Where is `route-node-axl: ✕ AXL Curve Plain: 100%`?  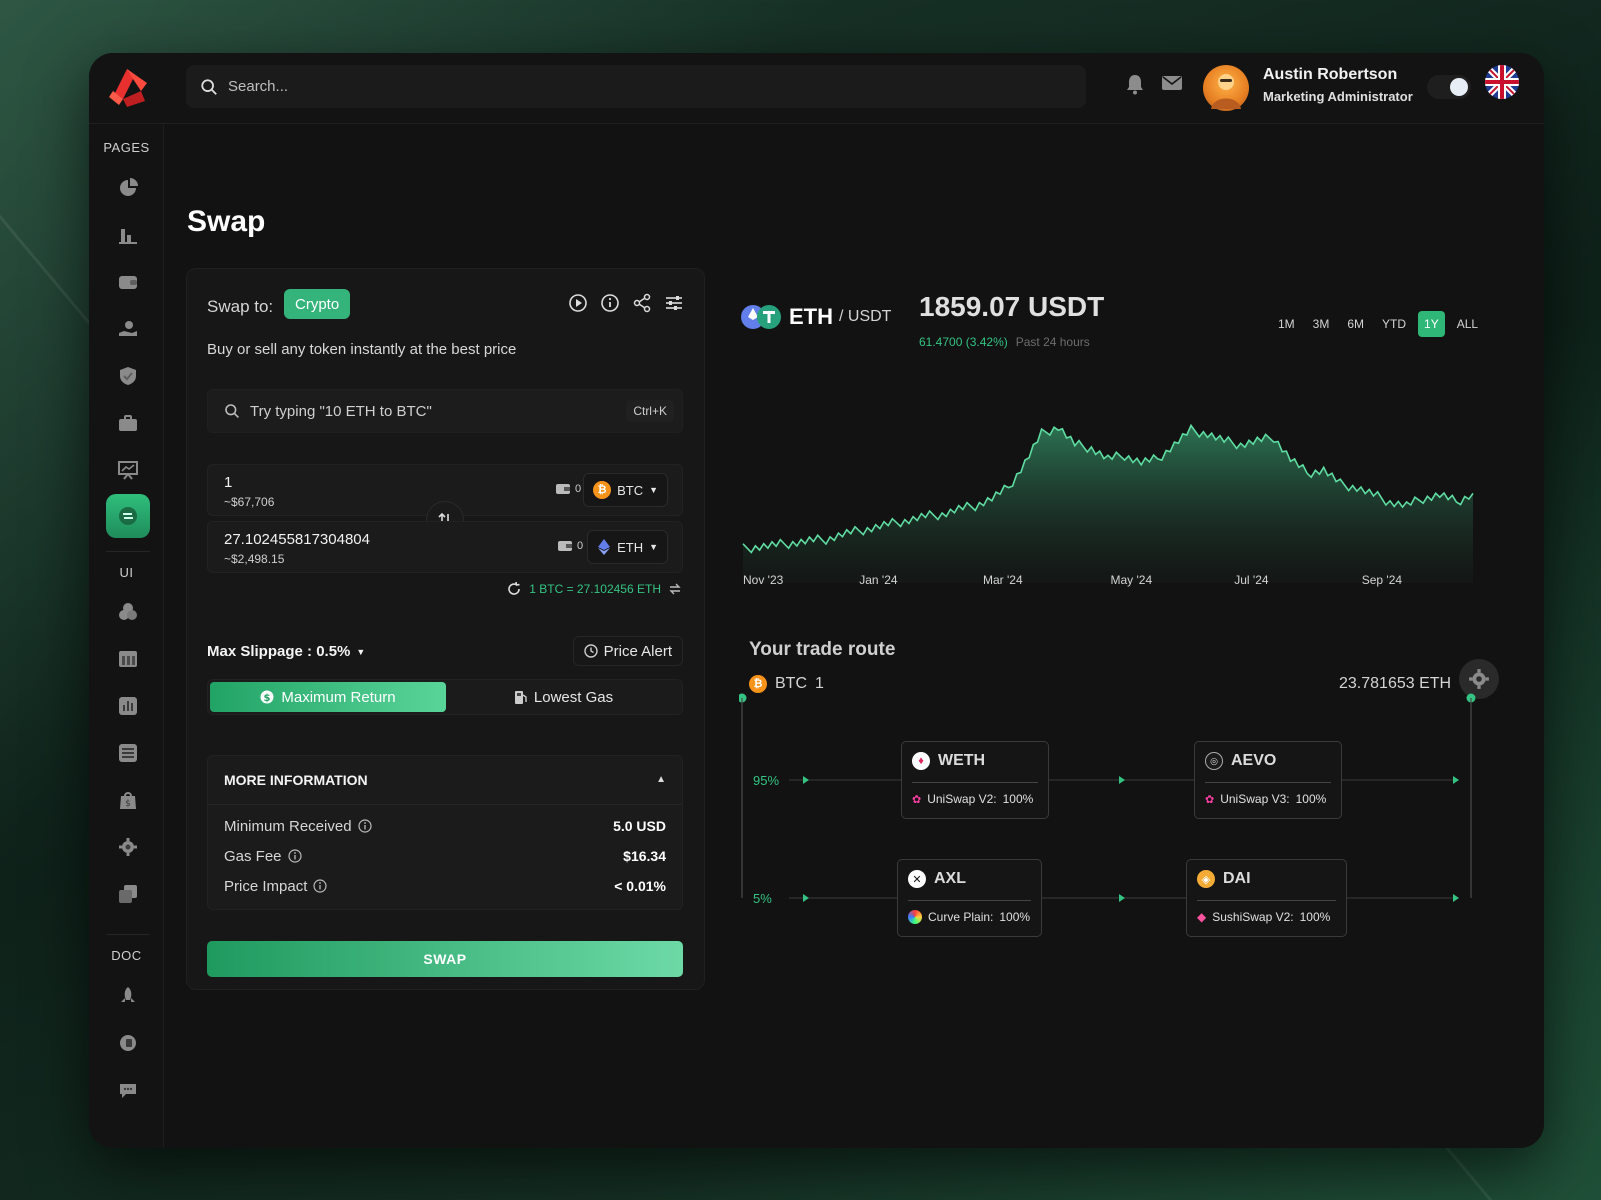 route-node-axl: ✕ AXL Curve Plain: 100% is located at coordinates (969, 898).